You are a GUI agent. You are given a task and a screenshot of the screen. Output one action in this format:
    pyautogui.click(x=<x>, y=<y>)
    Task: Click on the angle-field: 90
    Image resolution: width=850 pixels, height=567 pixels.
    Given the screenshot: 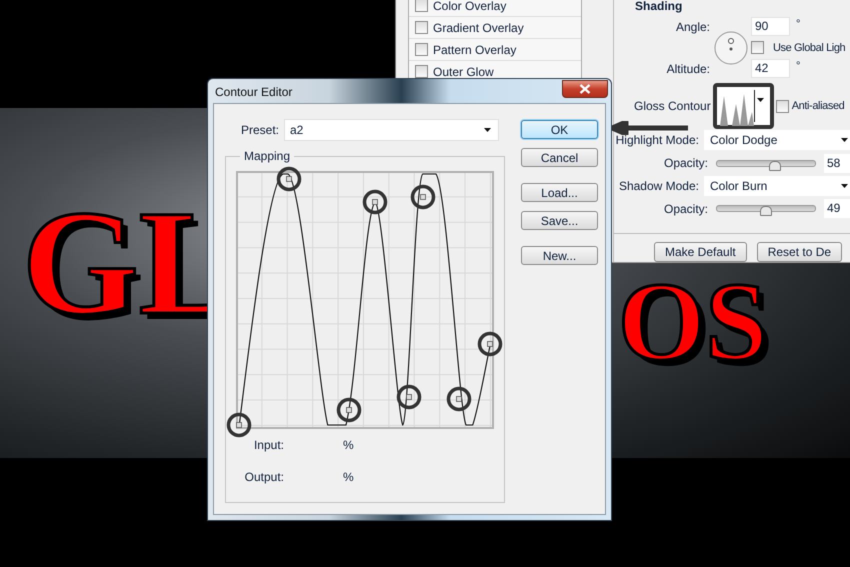 What is the action you would take?
    pyautogui.click(x=770, y=26)
    